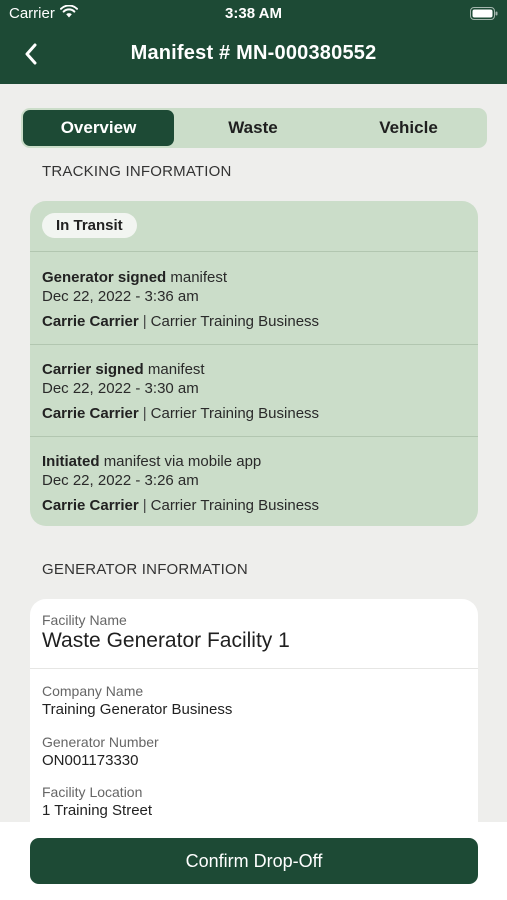 The width and height of the screenshot is (507, 900). Describe the element at coordinates (253, 53) in the screenshot. I see `page-title: Manifest # MN-000380552` at that location.